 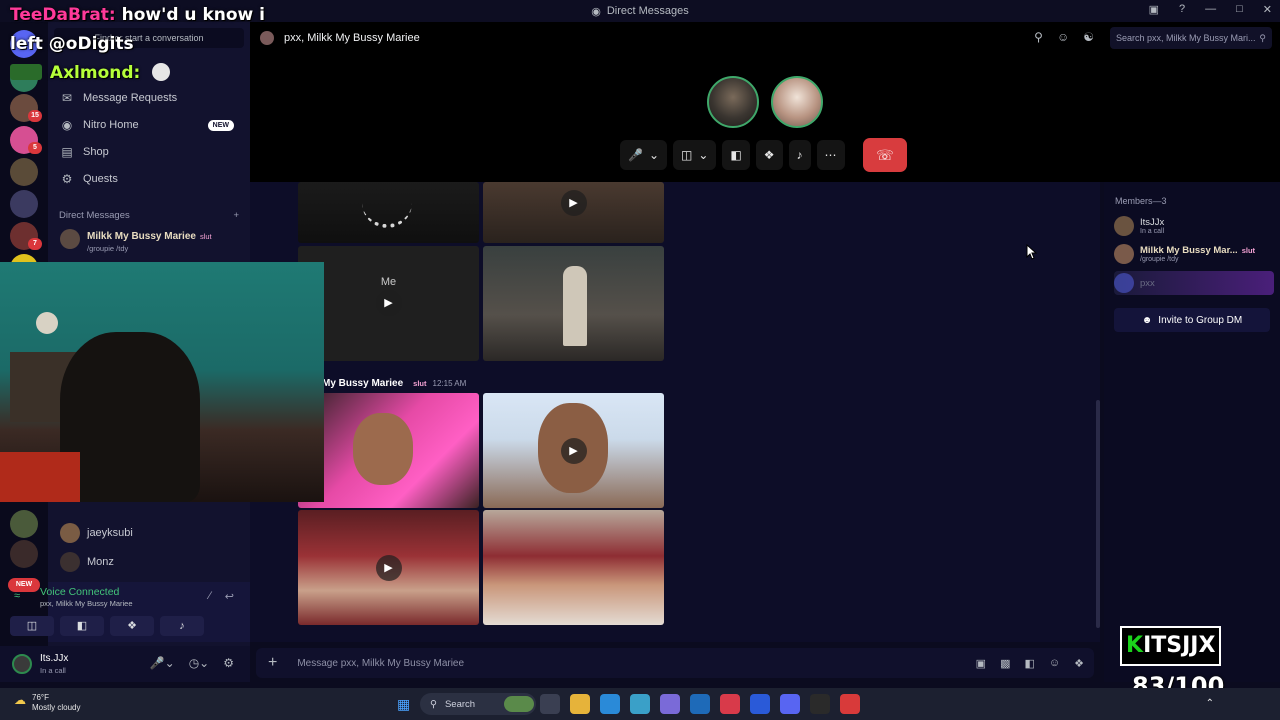 What do you see at coordinates (380, 663) in the screenshot?
I see `message-input: Message pxx, Milkk My Bussy Mariee` at bounding box center [380, 663].